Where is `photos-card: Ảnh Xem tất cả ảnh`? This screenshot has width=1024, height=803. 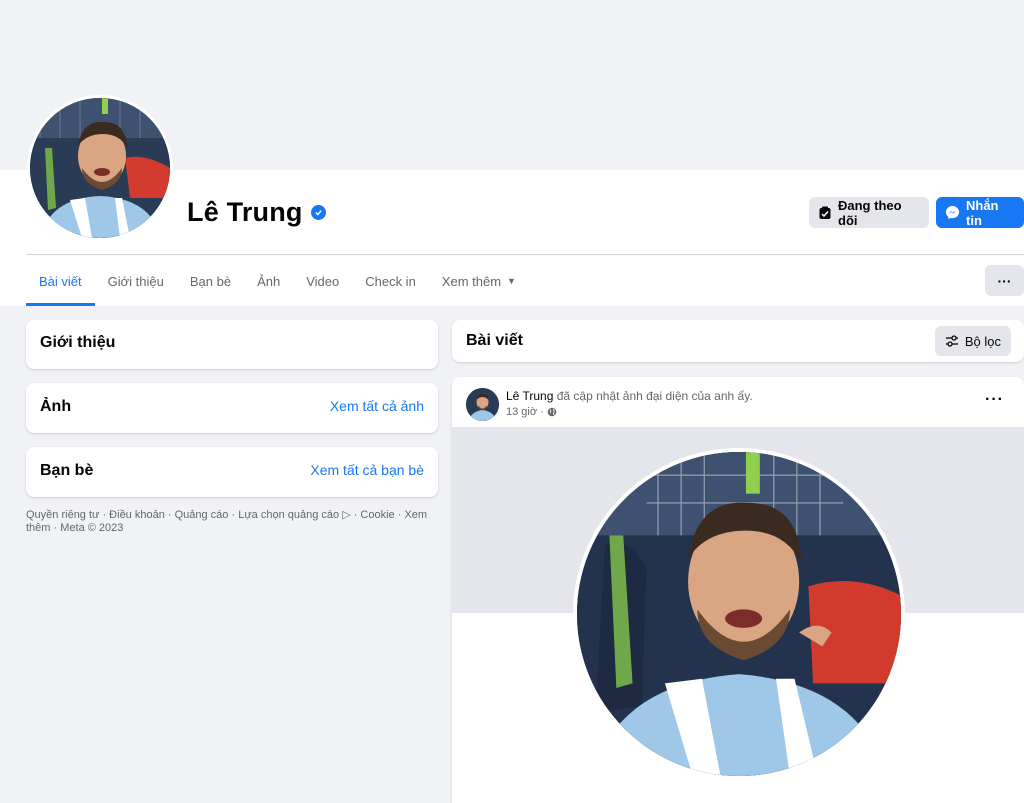
photos-card: Ảnh Xem tất cả ảnh is located at coordinates (232, 408).